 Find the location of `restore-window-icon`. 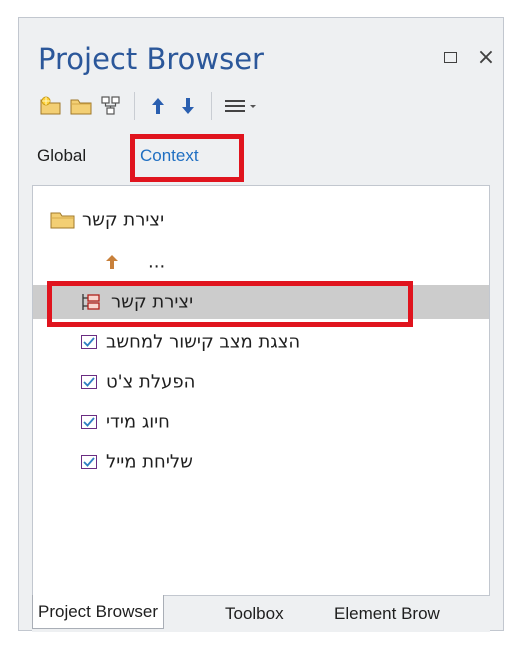

restore-window-icon is located at coordinates (450, 57).